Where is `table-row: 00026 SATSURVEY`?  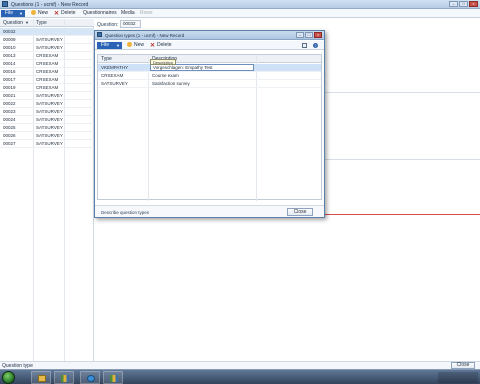 table-row: 00026 SATSURVEY is located at coordinates (47, 136).